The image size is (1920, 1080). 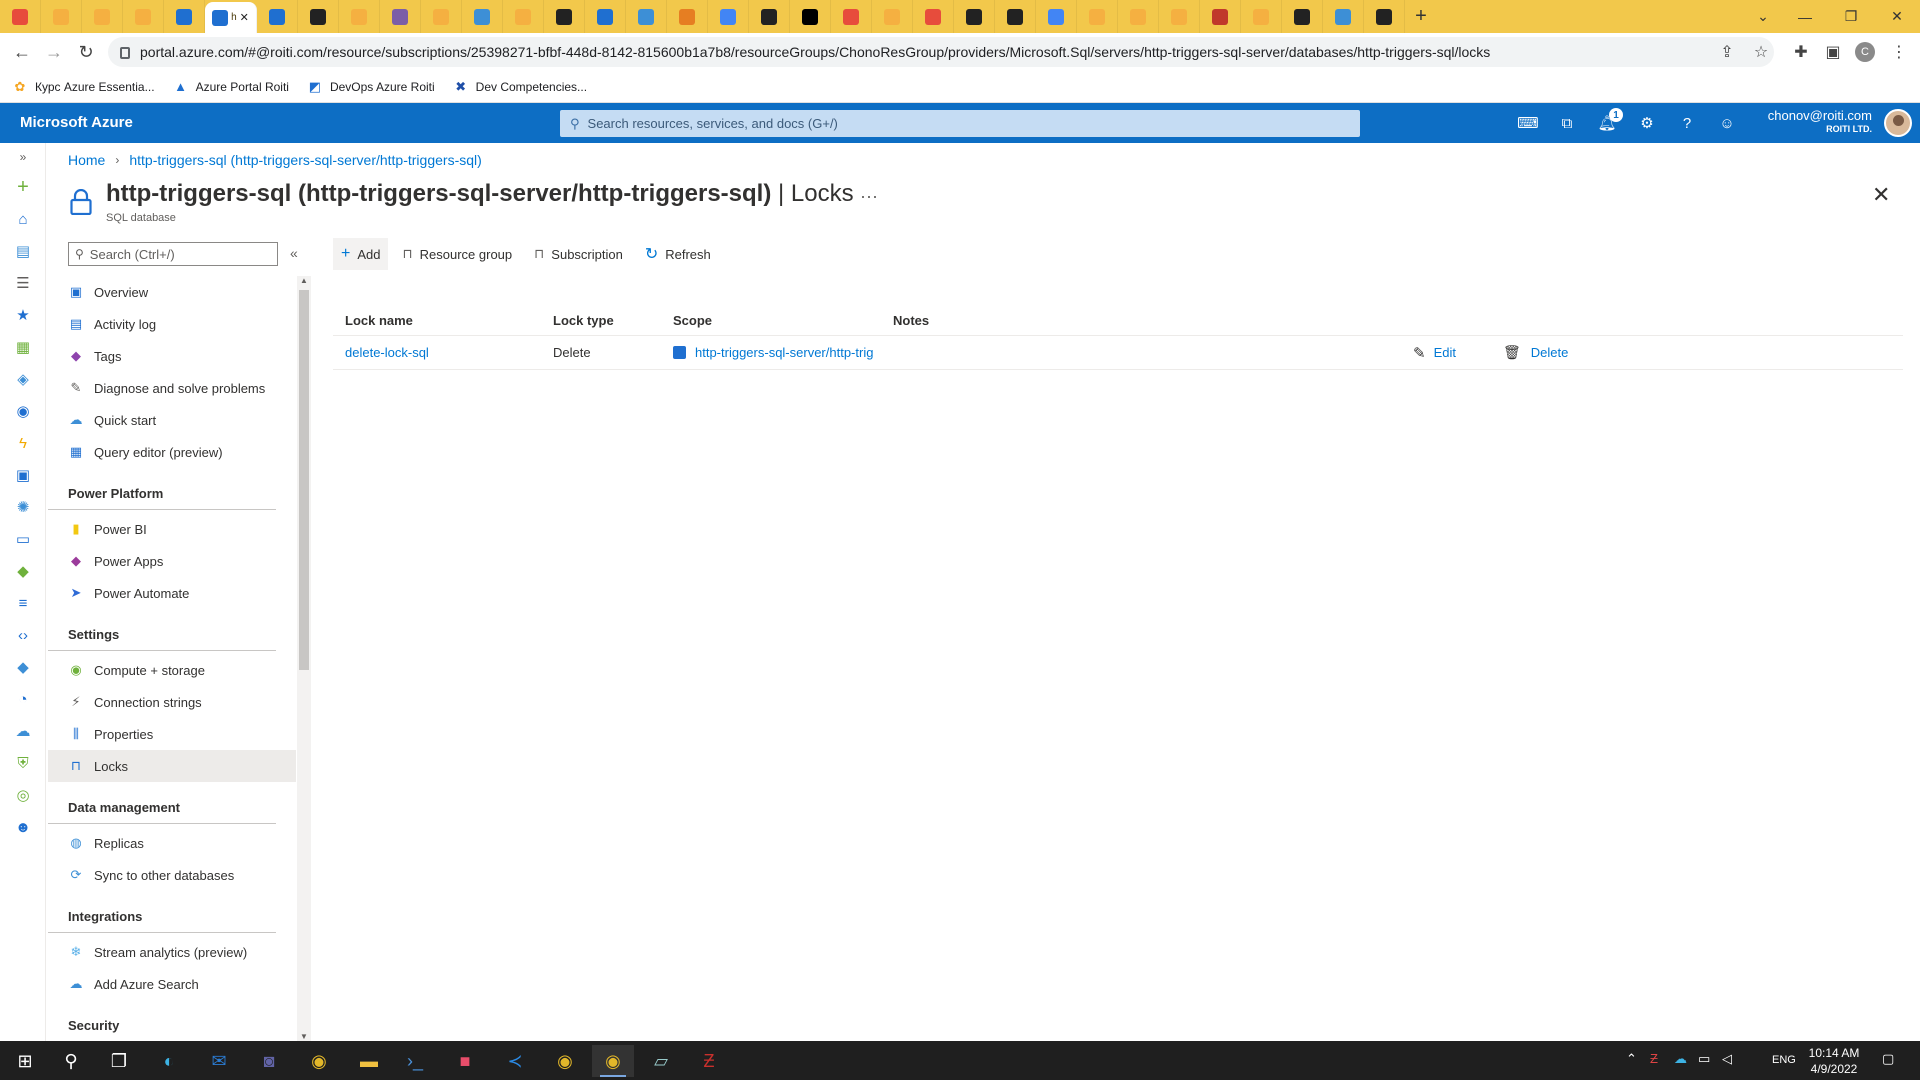 I want to click on scroll-down-arrow-icon: ▼, so click(x=304, y=1036).